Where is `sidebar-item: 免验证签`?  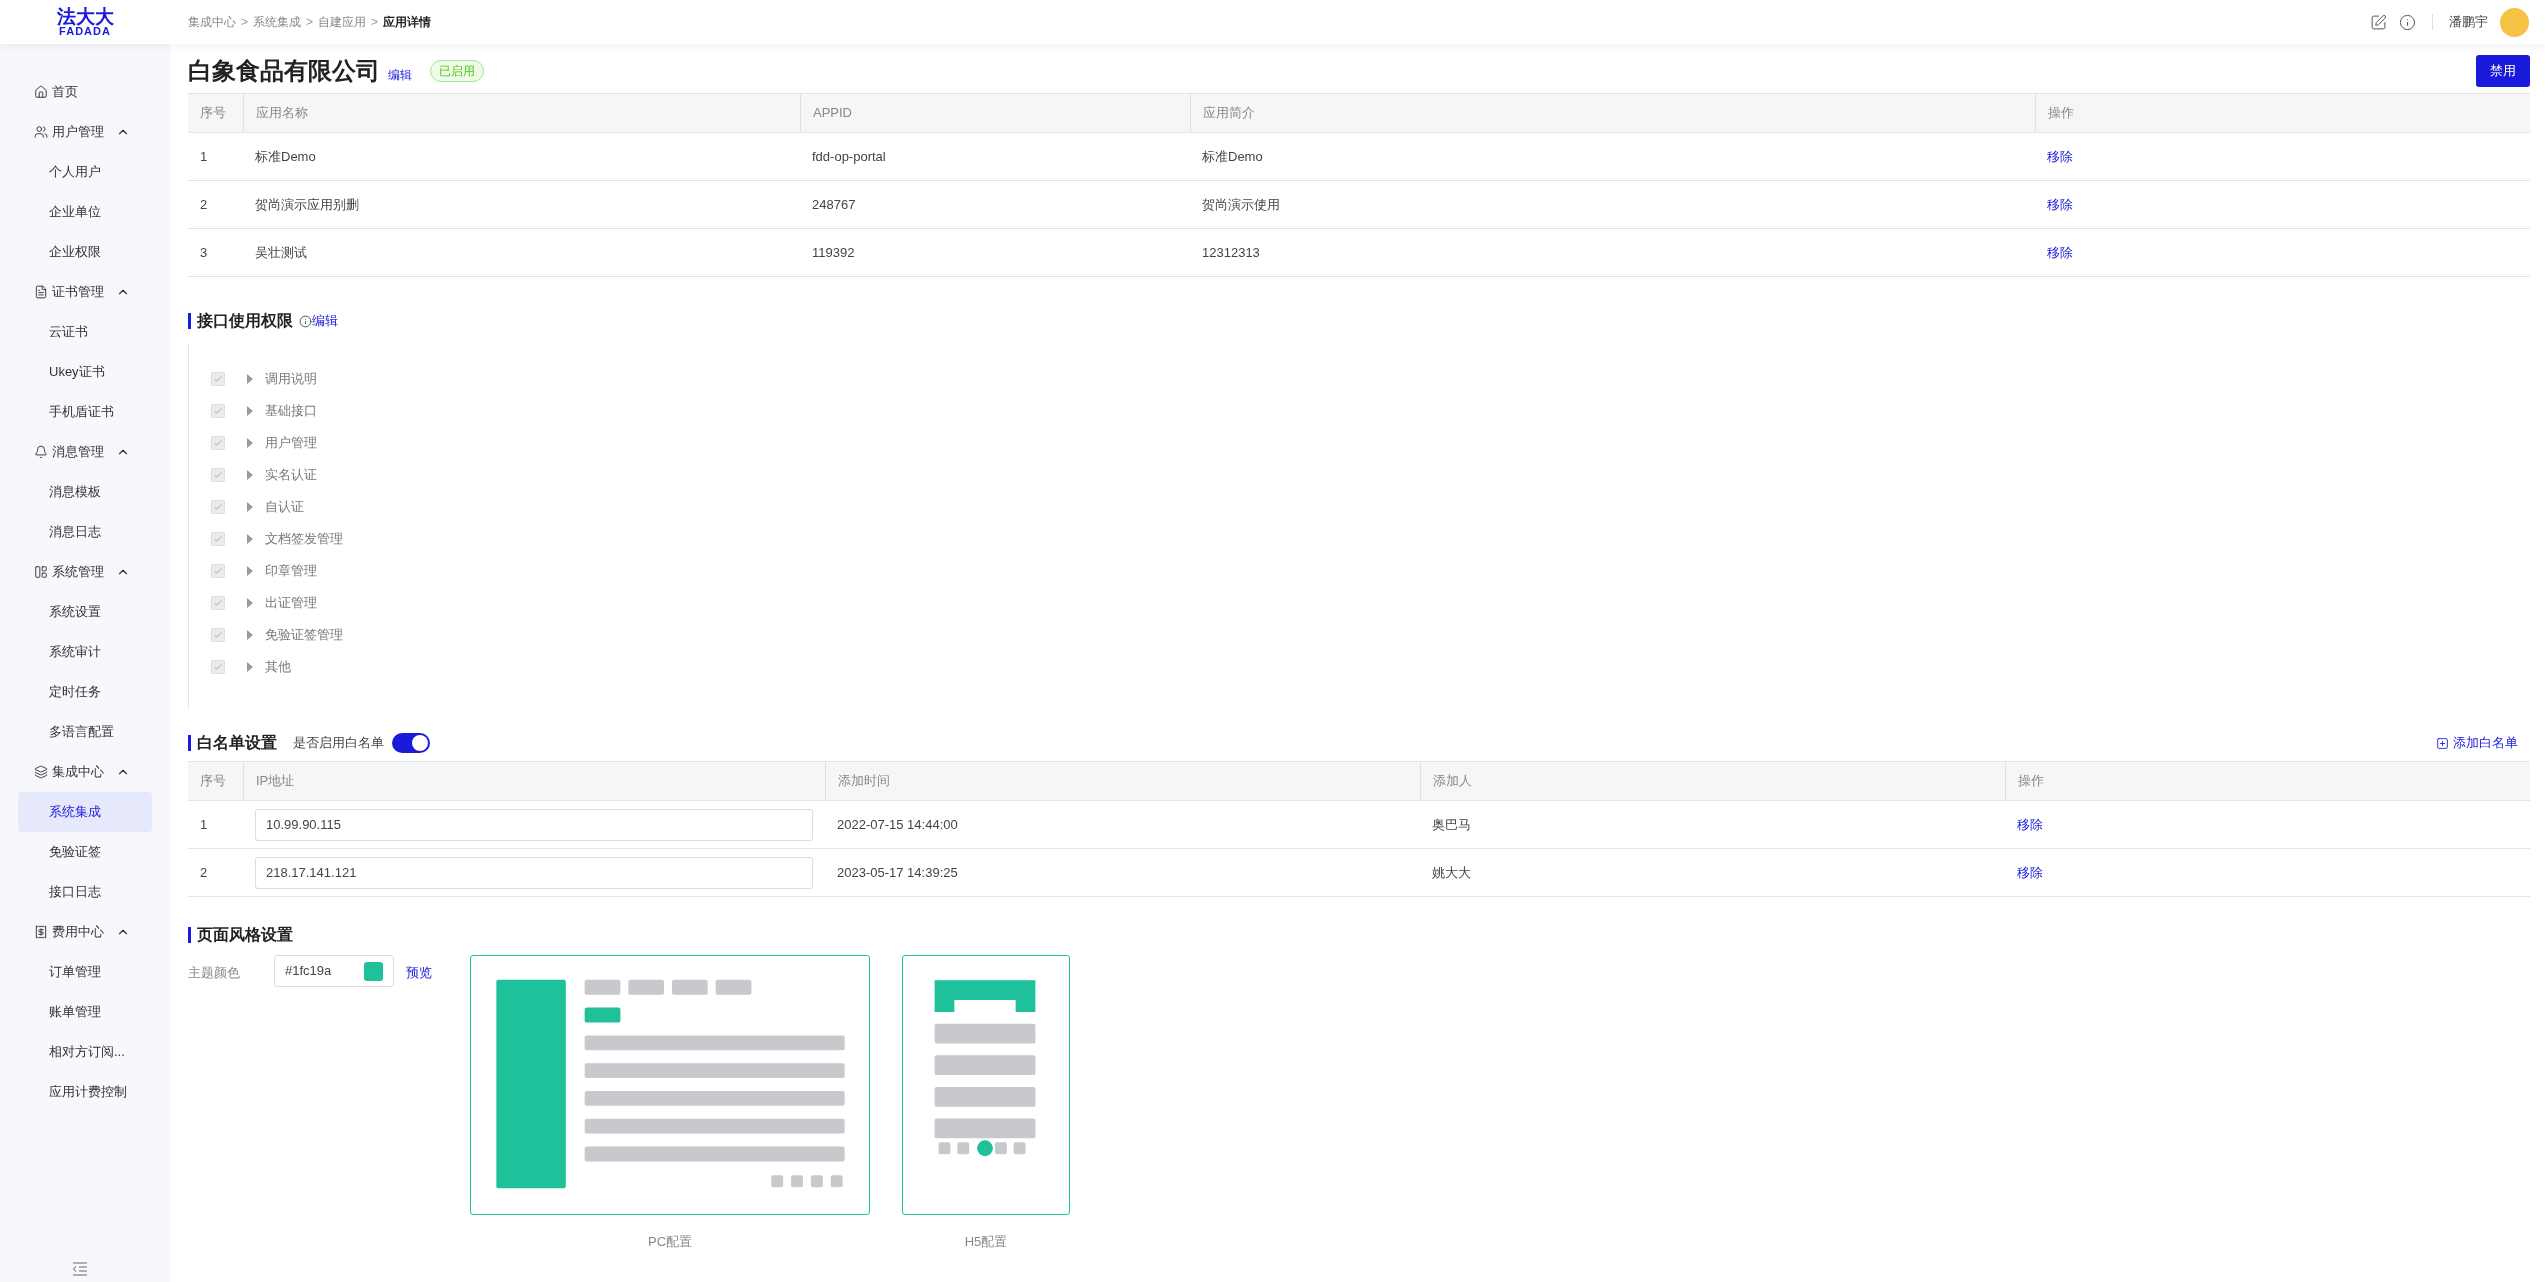
sidebar-item: 免验证签 is located at coordinates (85, 852).